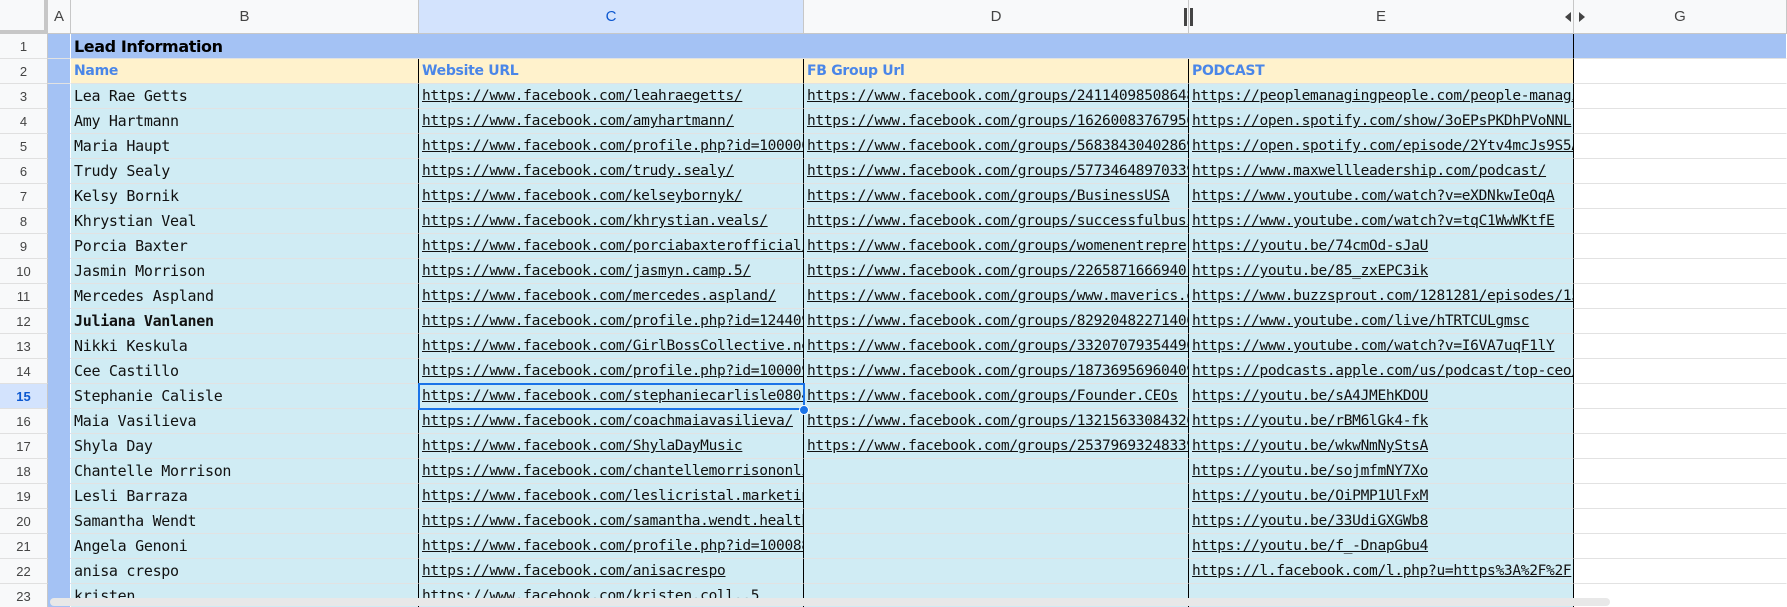 This screenshot has height=607, width=1787. What do you see at coordinates (1680, 146) in the screenshot?
I see `cell-g5` at bounding box center [1680, 146].